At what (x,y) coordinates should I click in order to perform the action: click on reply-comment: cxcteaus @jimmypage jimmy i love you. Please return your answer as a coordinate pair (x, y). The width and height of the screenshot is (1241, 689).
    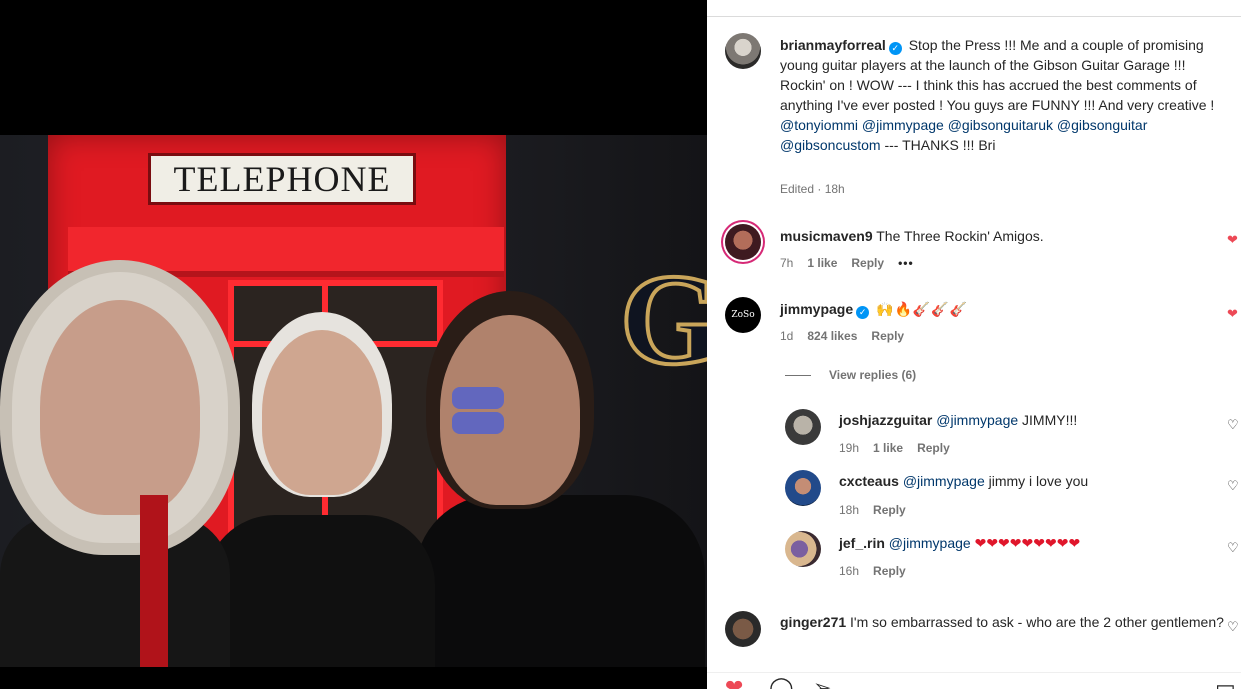
    Looking at the image, I should click on (1029, 481).